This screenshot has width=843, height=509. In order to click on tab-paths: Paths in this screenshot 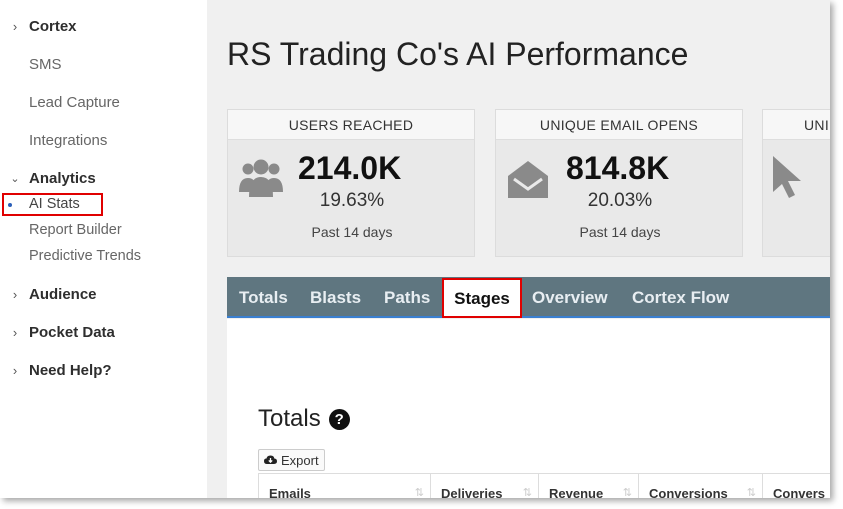, I will do `click(407, 296)`.